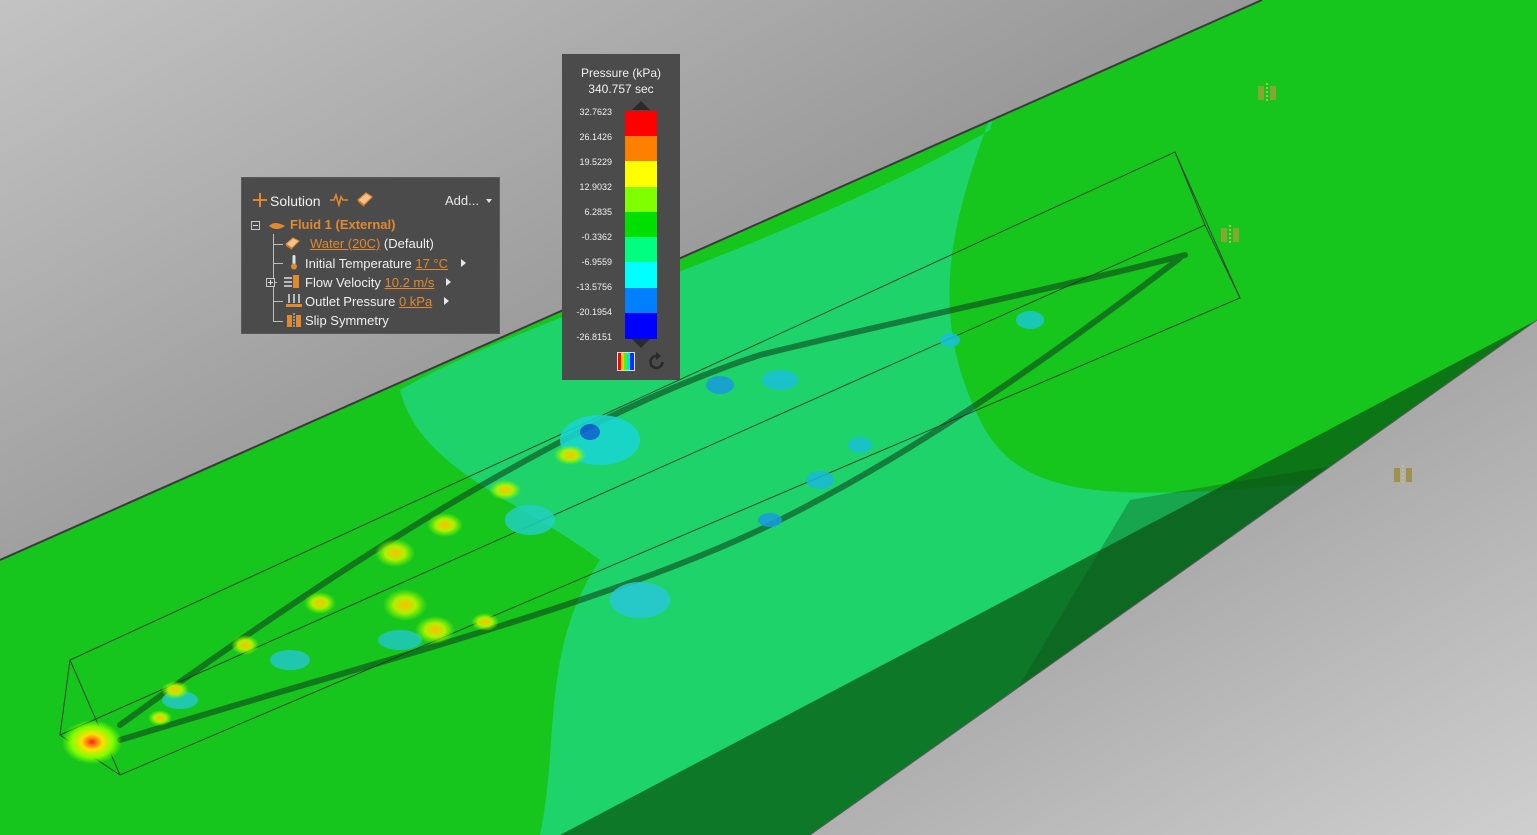  Describe the element at coordinates (345, 243) in the screenshot. I see `material-link: Water (20C)` at that location.